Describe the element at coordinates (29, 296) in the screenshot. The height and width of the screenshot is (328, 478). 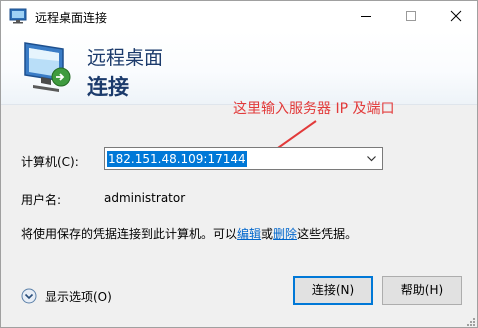
I see `expand-circle-icon` at that location.